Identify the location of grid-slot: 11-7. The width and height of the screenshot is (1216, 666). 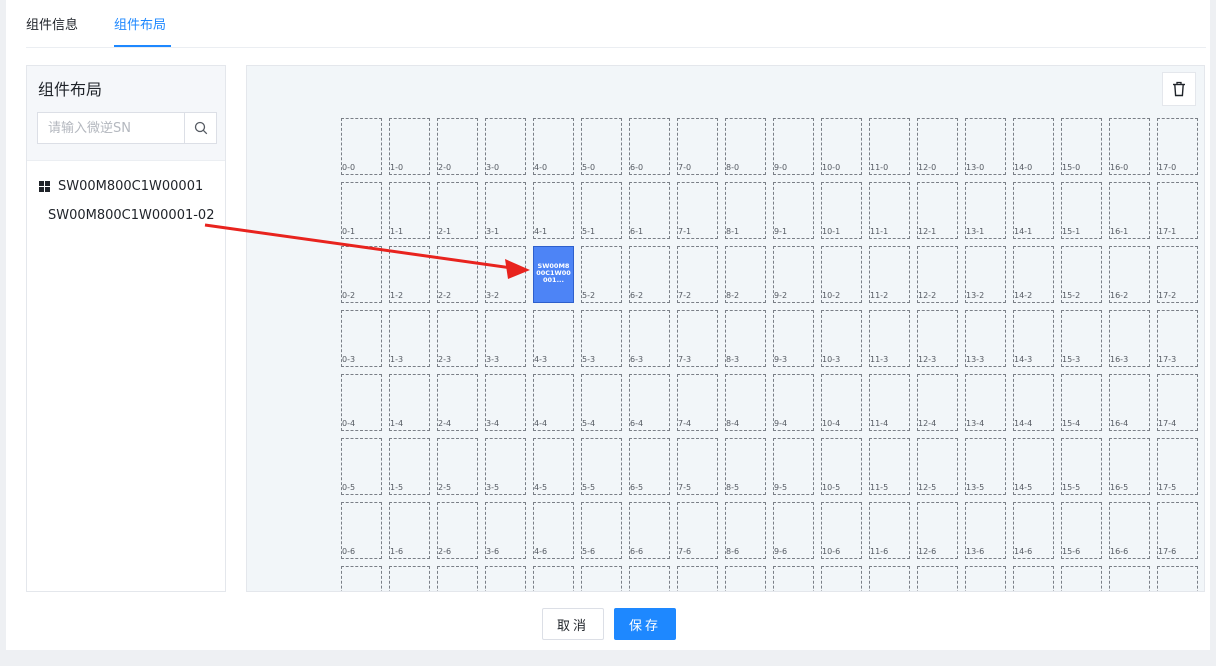
(889, 578).